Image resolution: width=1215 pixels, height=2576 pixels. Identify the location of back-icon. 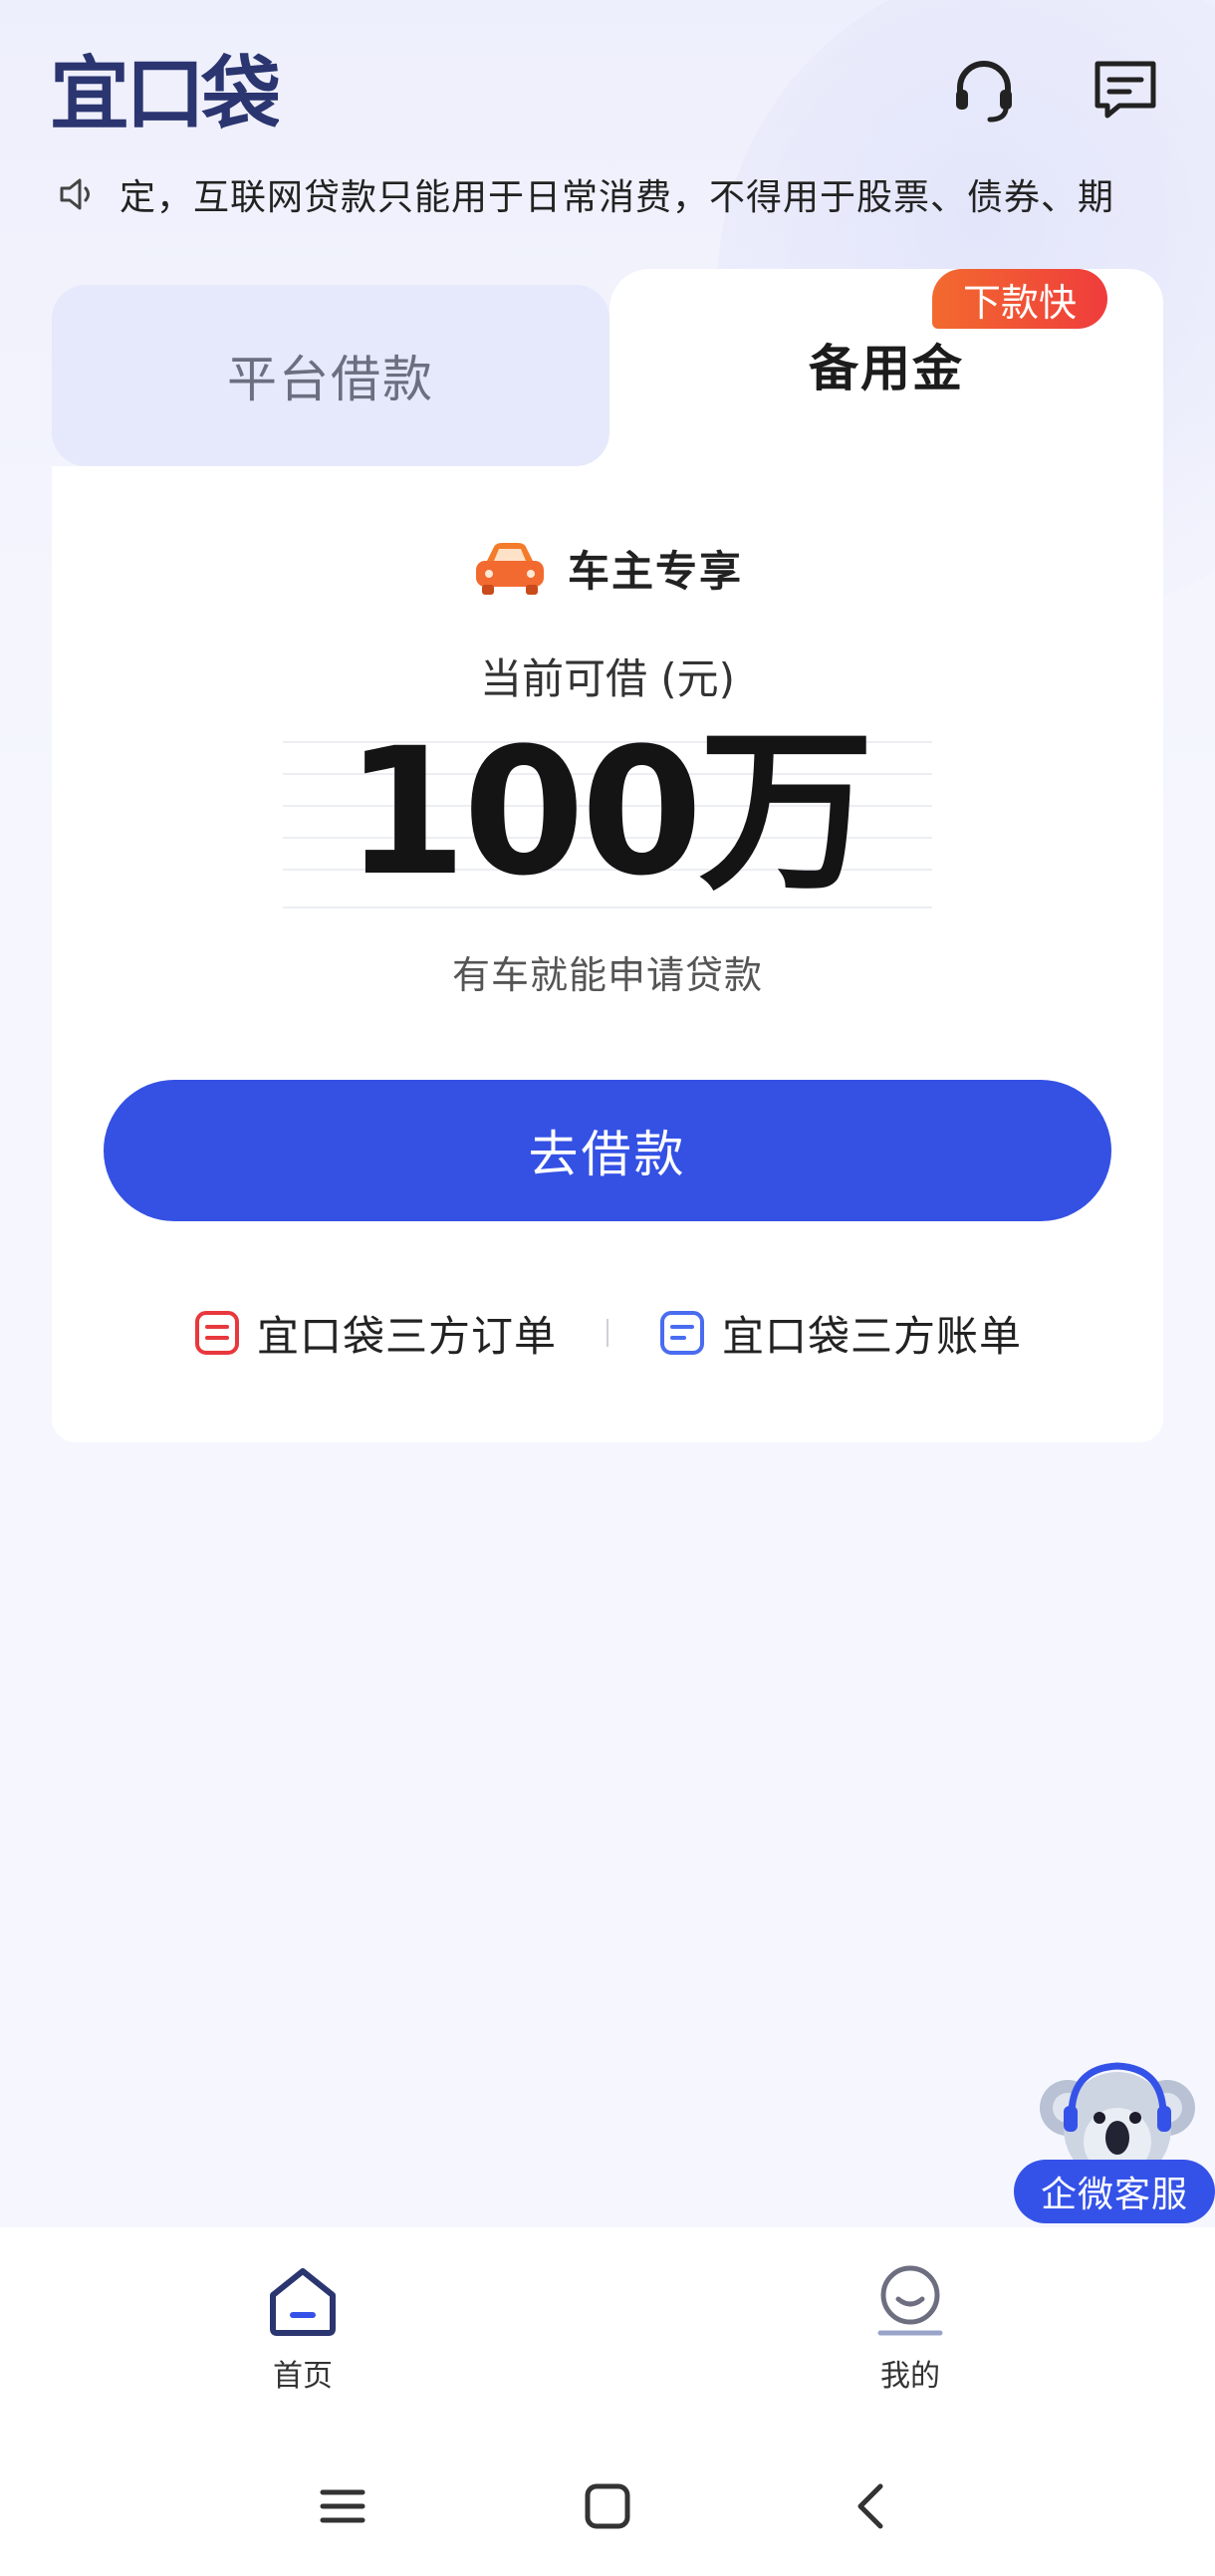
(873, 2506).